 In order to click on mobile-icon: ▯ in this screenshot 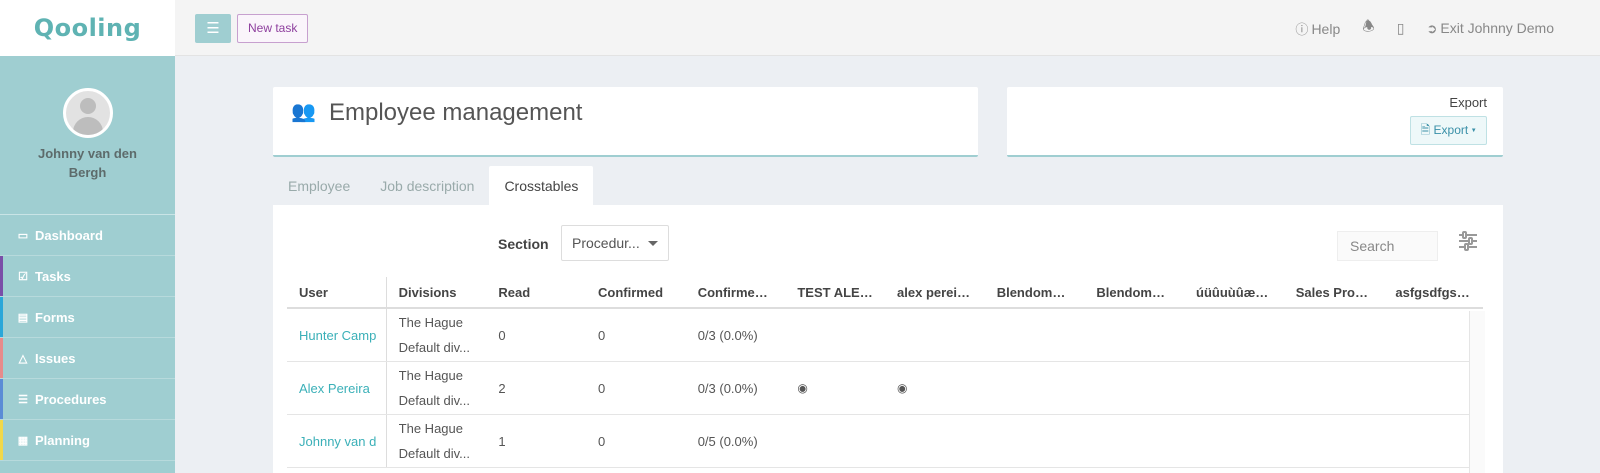, I will do `click(1400, 27)`.